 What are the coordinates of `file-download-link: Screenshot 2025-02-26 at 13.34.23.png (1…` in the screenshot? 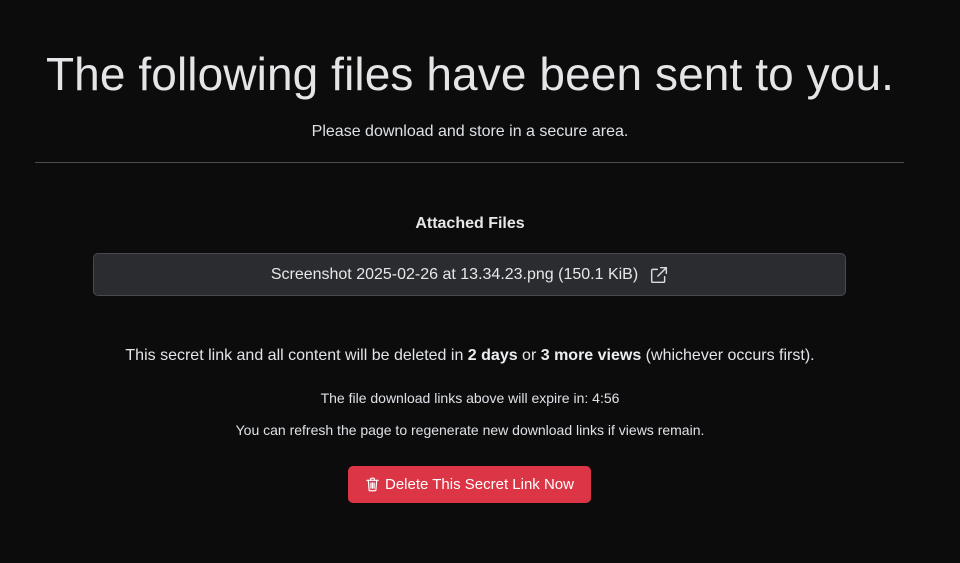 It's located at (469, 274).